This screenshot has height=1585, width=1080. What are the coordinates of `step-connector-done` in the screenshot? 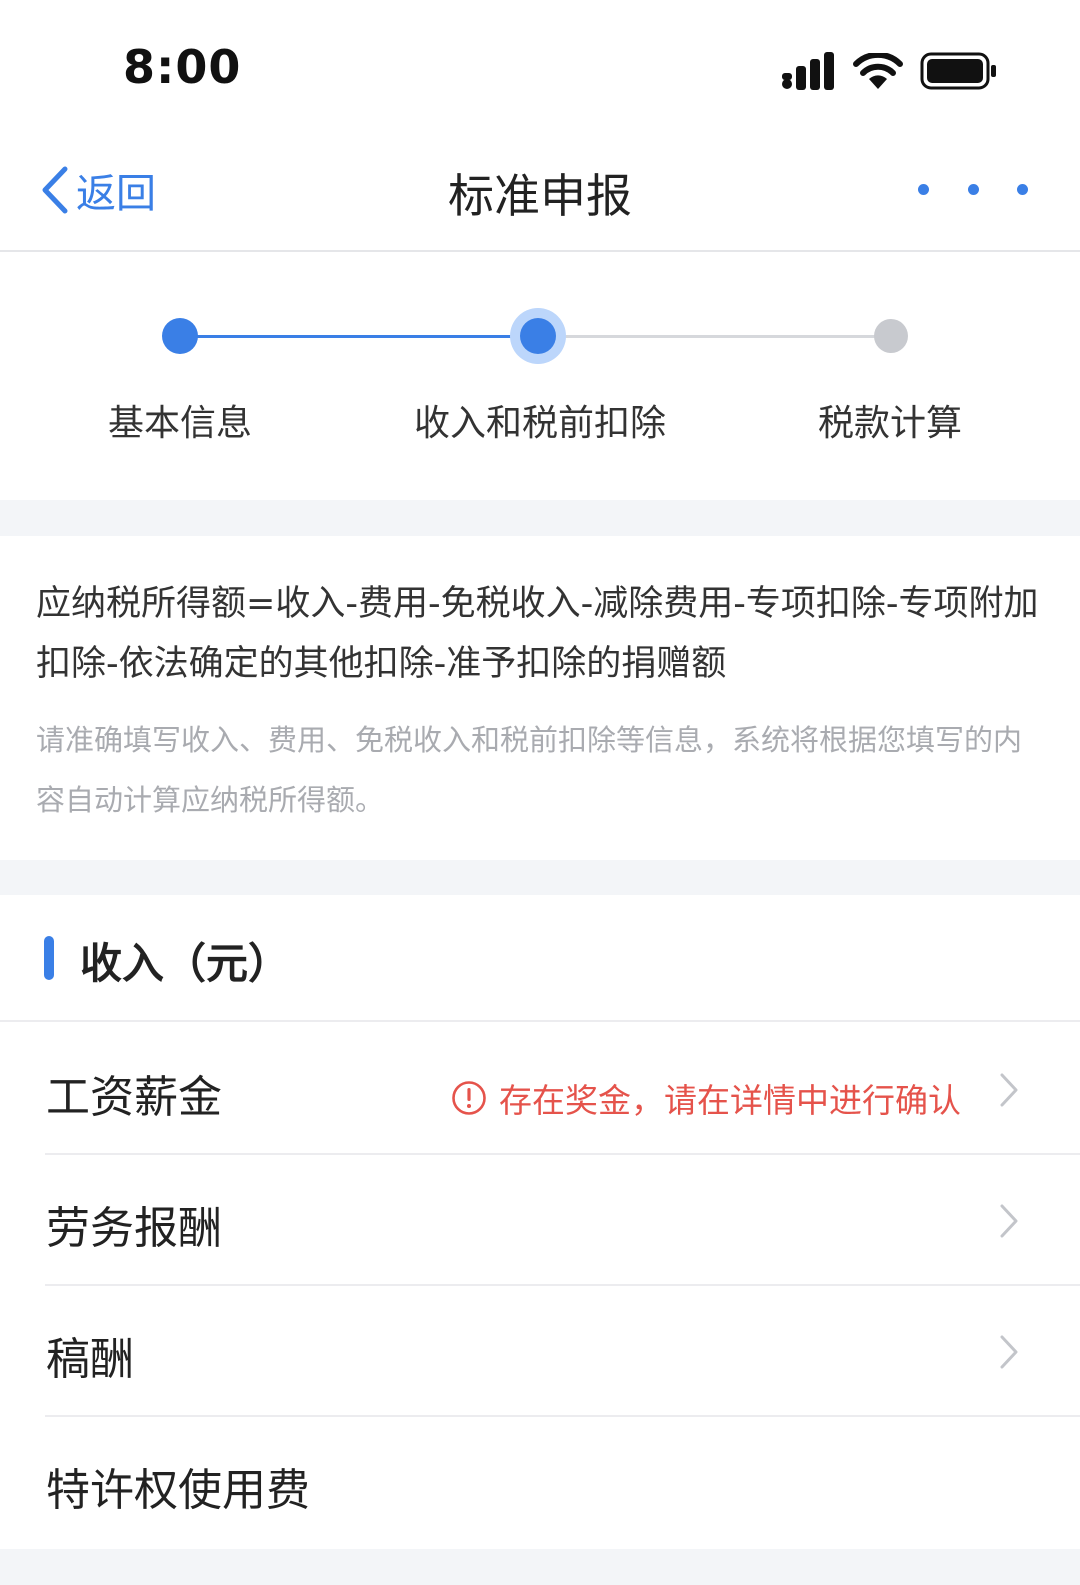 It's located at (360, 336).